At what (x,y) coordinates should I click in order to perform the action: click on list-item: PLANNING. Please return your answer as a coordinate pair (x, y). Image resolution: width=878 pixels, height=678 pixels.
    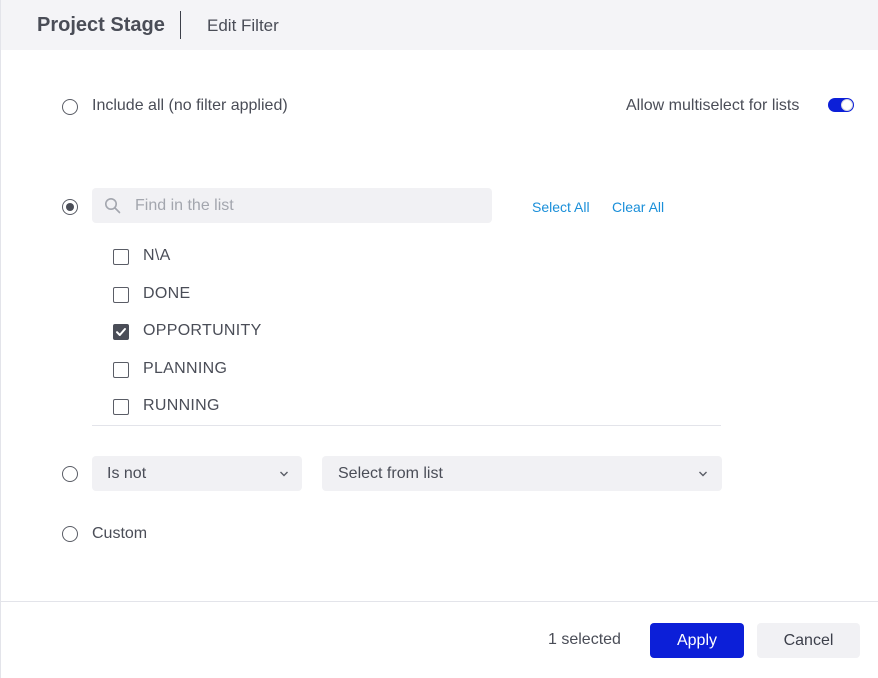
    Looking at the image, I should click on (262, 370).